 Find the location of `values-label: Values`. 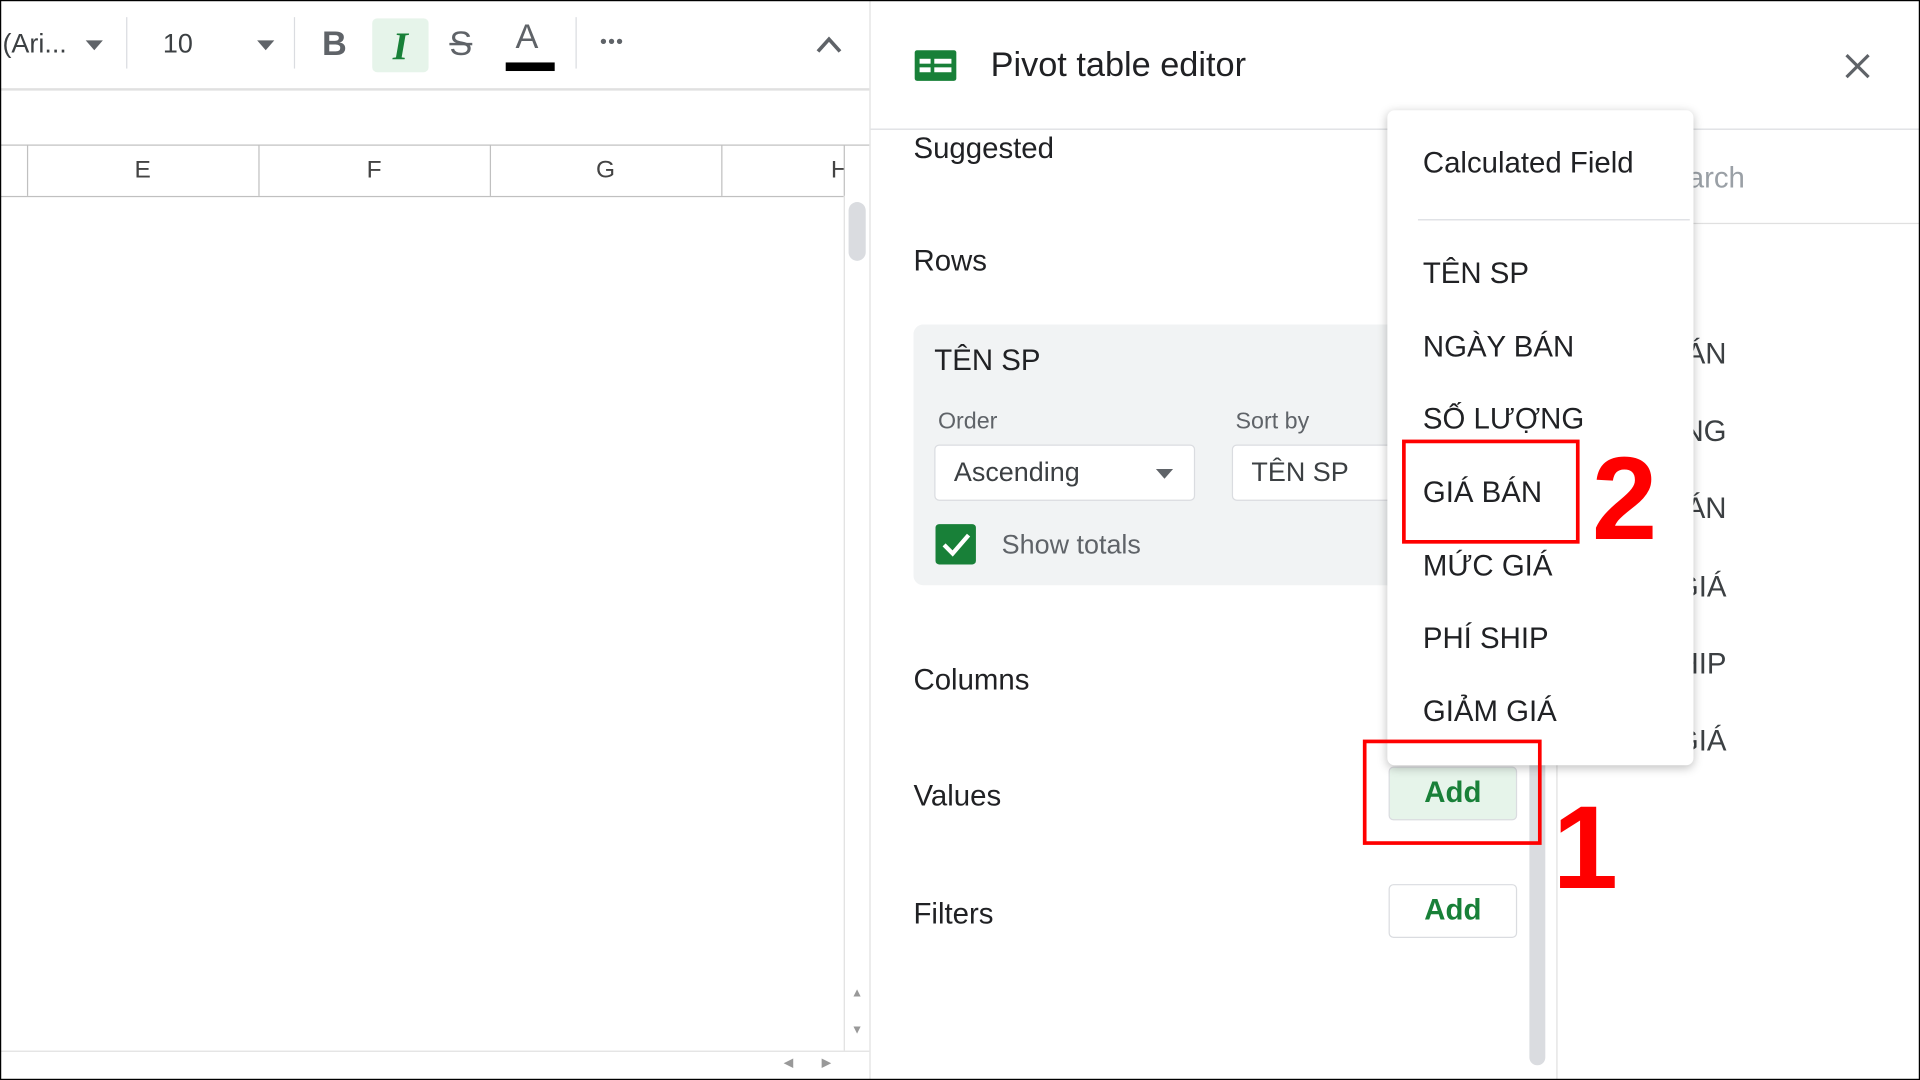

values-label: Values is located at coordinates (957, 797).